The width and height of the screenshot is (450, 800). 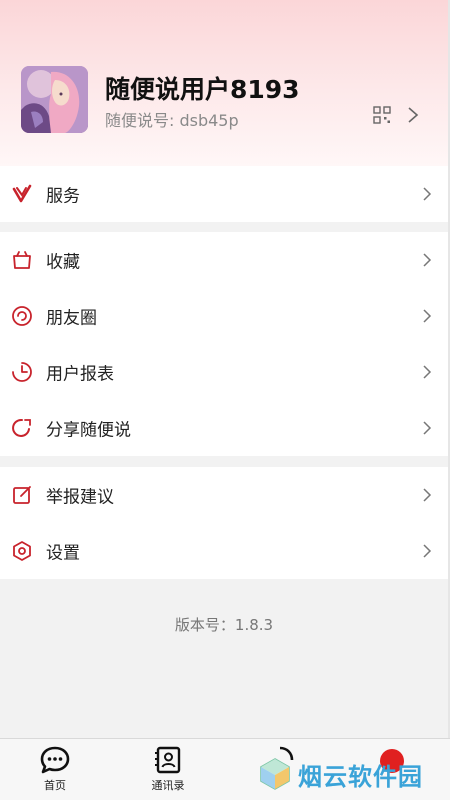 What do you see at coordinates (21, 427) in the screenshot?
I see `share-icon` at bounding box center [21, 427].